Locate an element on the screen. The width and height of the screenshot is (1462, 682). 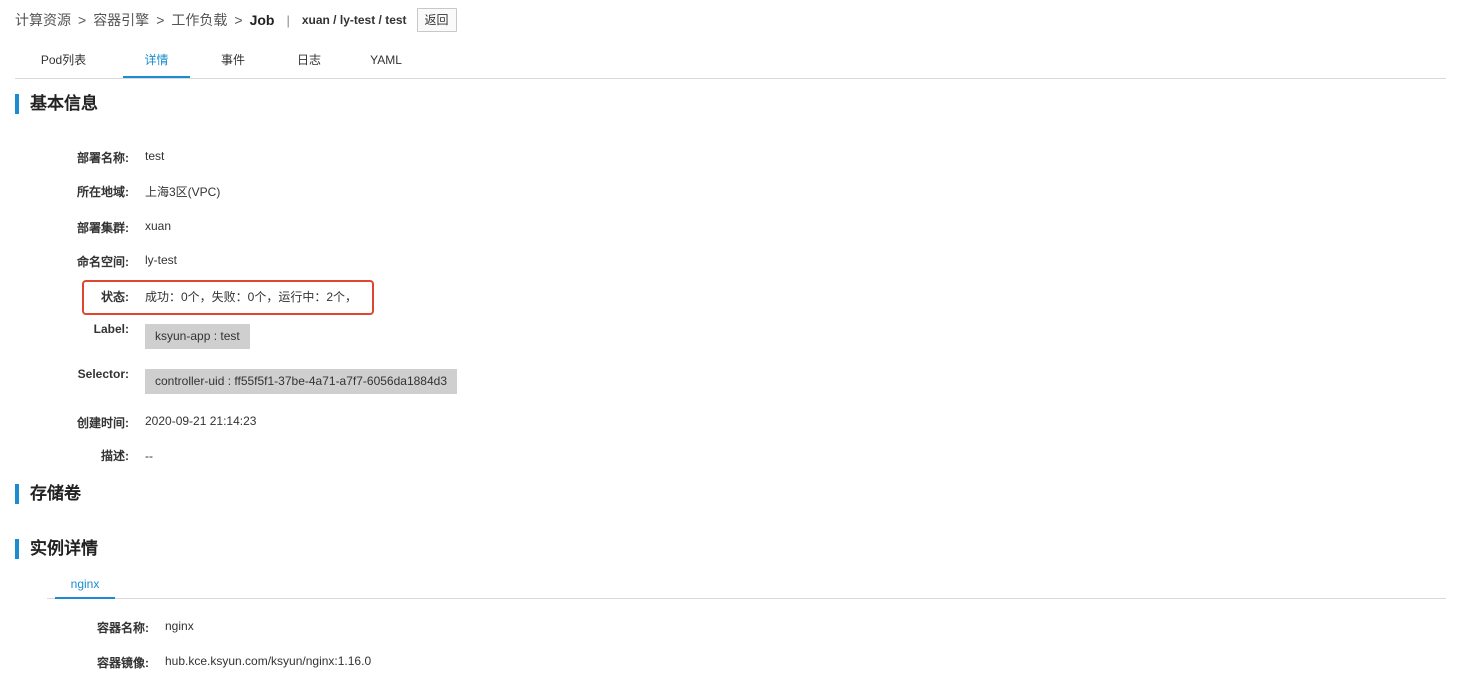
tab-events: 事件 is located at coordinates (233, 61).